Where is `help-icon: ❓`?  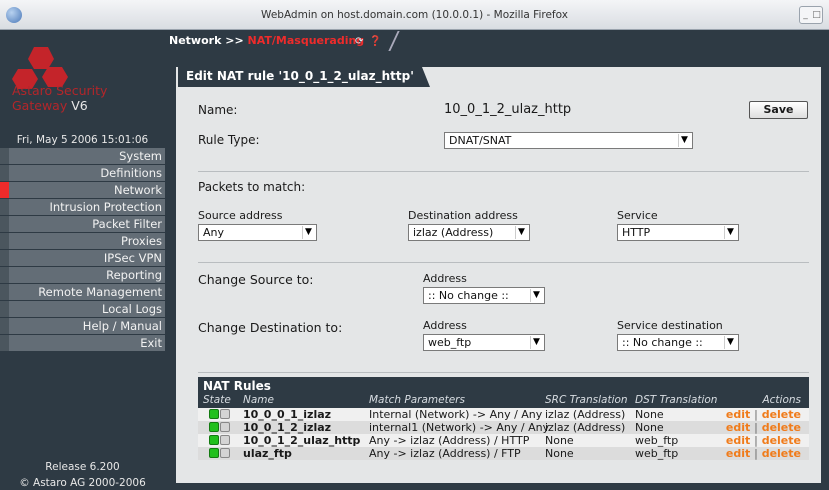
help-icon: ❓ is located at coordinates (375, 41).